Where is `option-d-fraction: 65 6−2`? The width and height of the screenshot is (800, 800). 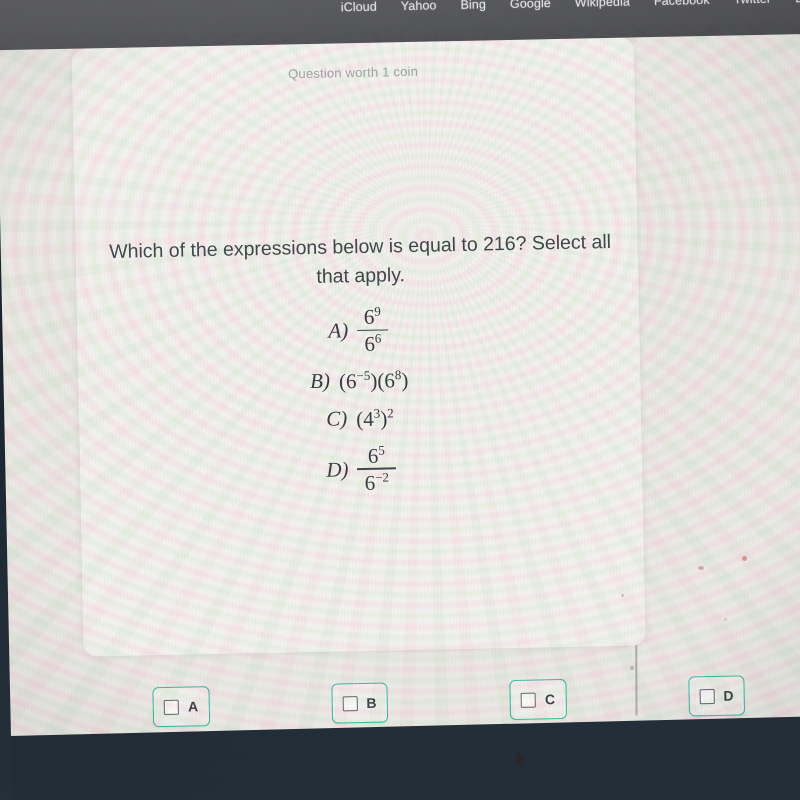 option-d-fraction: 65 6−2 is located at coordinates (376, 468).